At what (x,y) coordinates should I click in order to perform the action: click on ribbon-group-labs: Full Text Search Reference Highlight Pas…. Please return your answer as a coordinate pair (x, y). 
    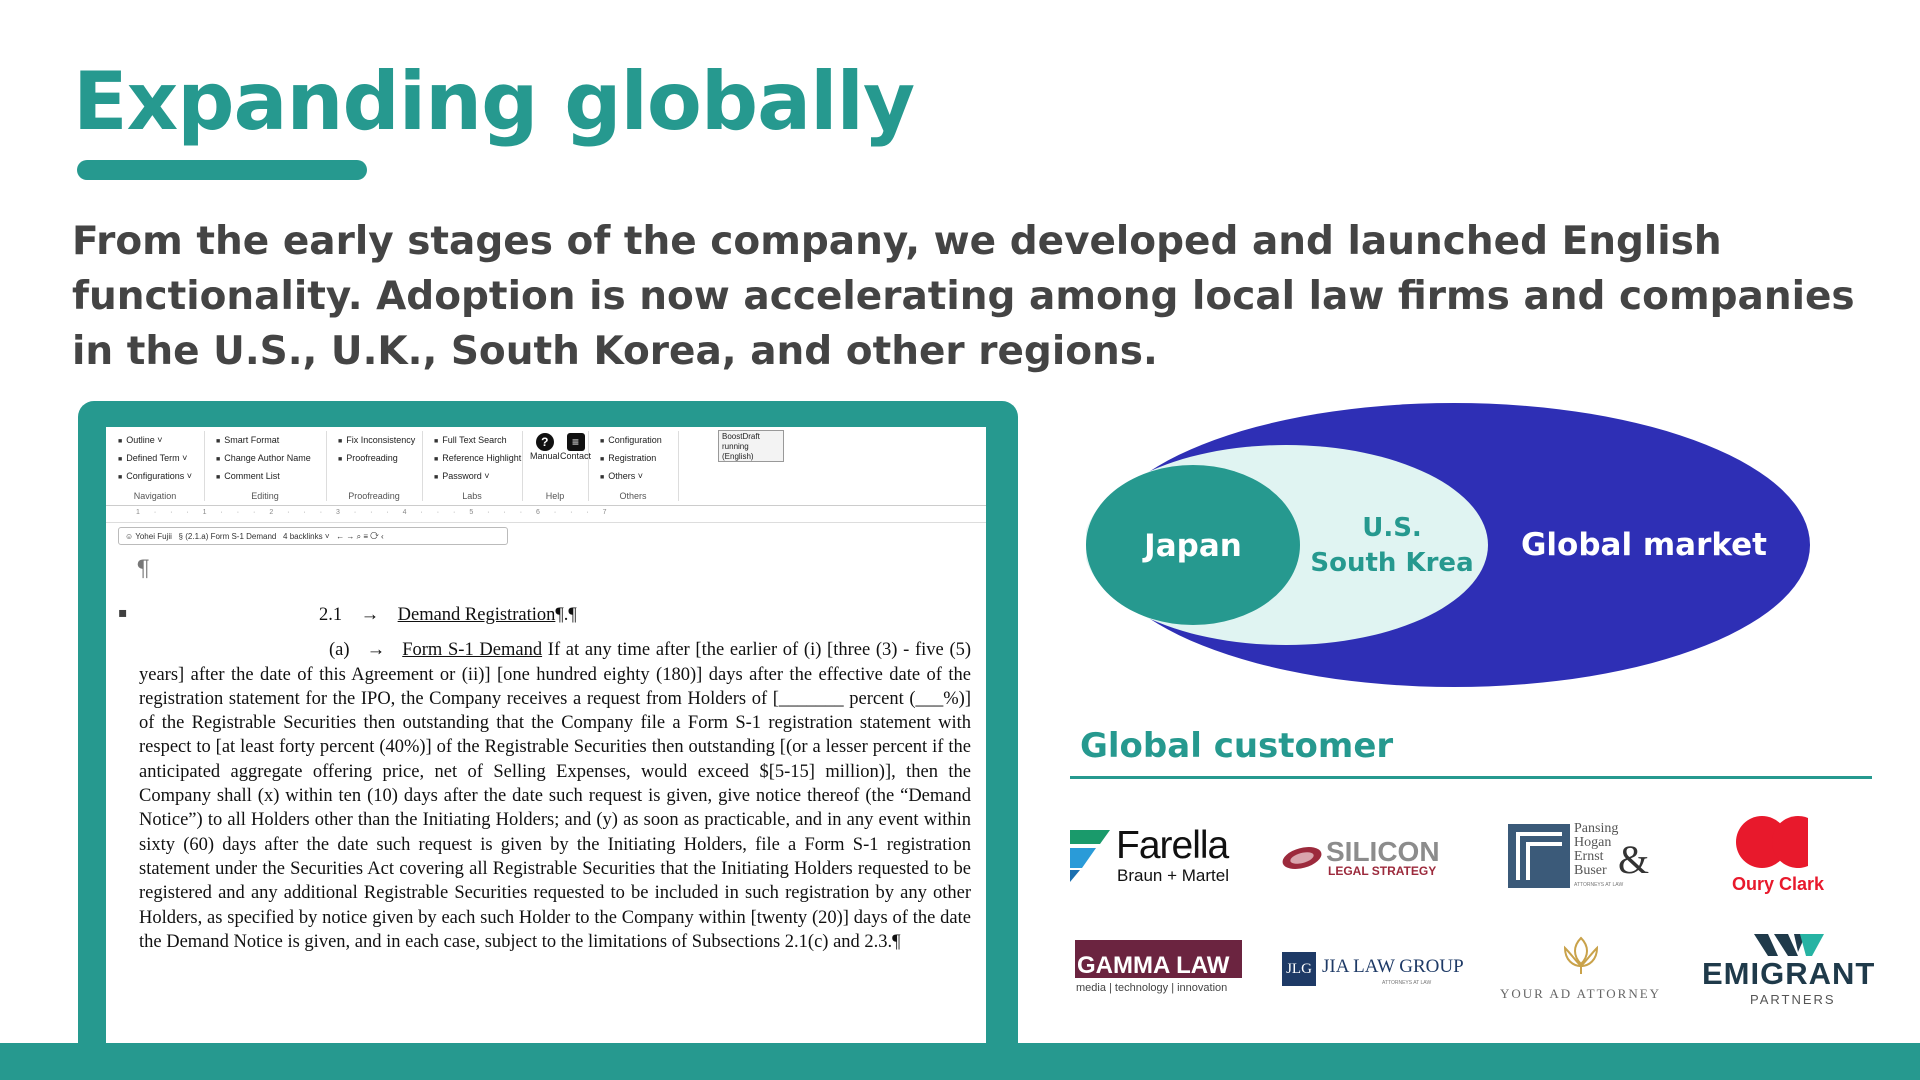
    Looking at the image, I should click on (472, 466).